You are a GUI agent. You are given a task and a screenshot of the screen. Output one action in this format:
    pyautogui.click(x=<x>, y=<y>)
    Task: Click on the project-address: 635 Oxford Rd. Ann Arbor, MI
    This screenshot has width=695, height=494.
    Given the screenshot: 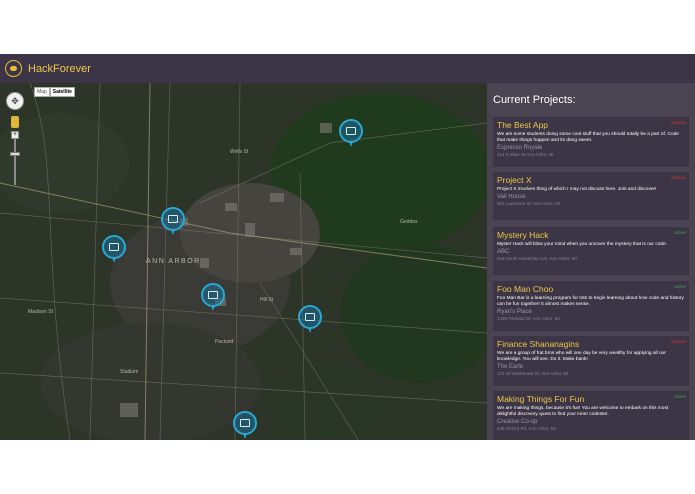 What is the action you would take?
    pyautogui.click(x=526, y=428)
    